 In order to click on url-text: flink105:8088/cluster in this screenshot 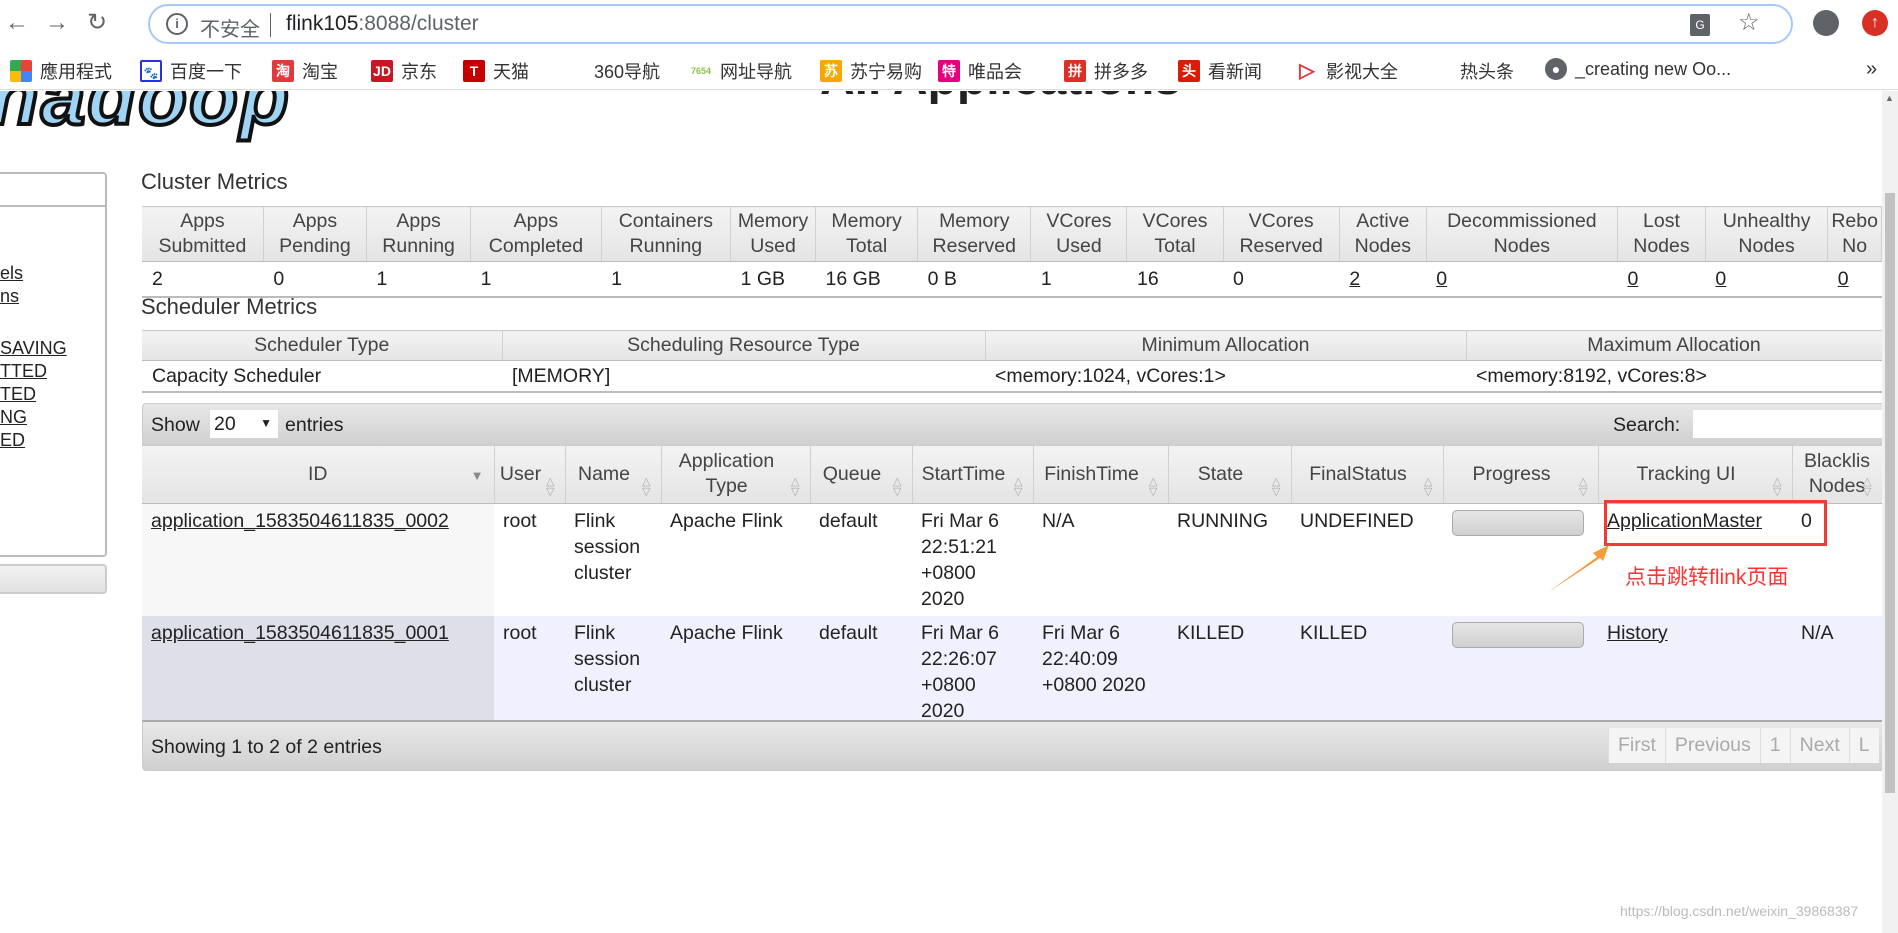, I will do `click(382, 24)`.